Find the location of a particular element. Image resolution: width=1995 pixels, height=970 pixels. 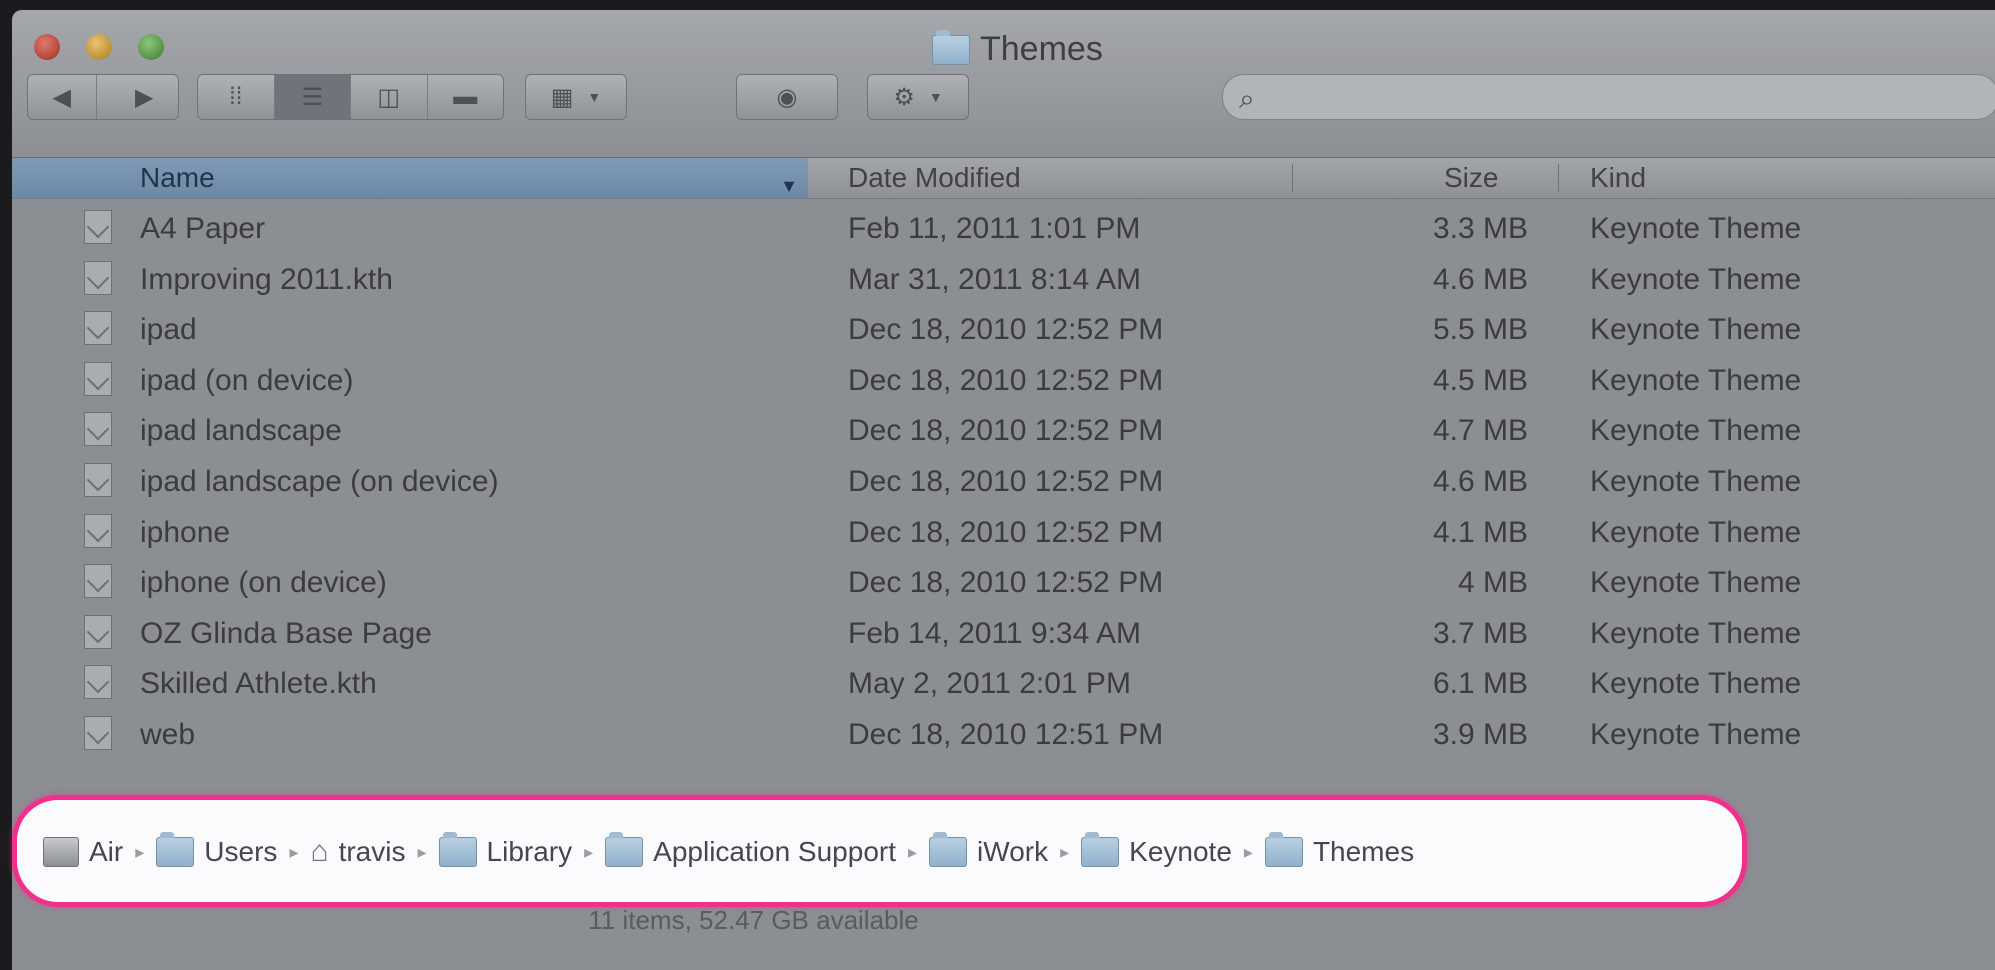

file-name: ipad (on device) is located at coordinates (247, 380).